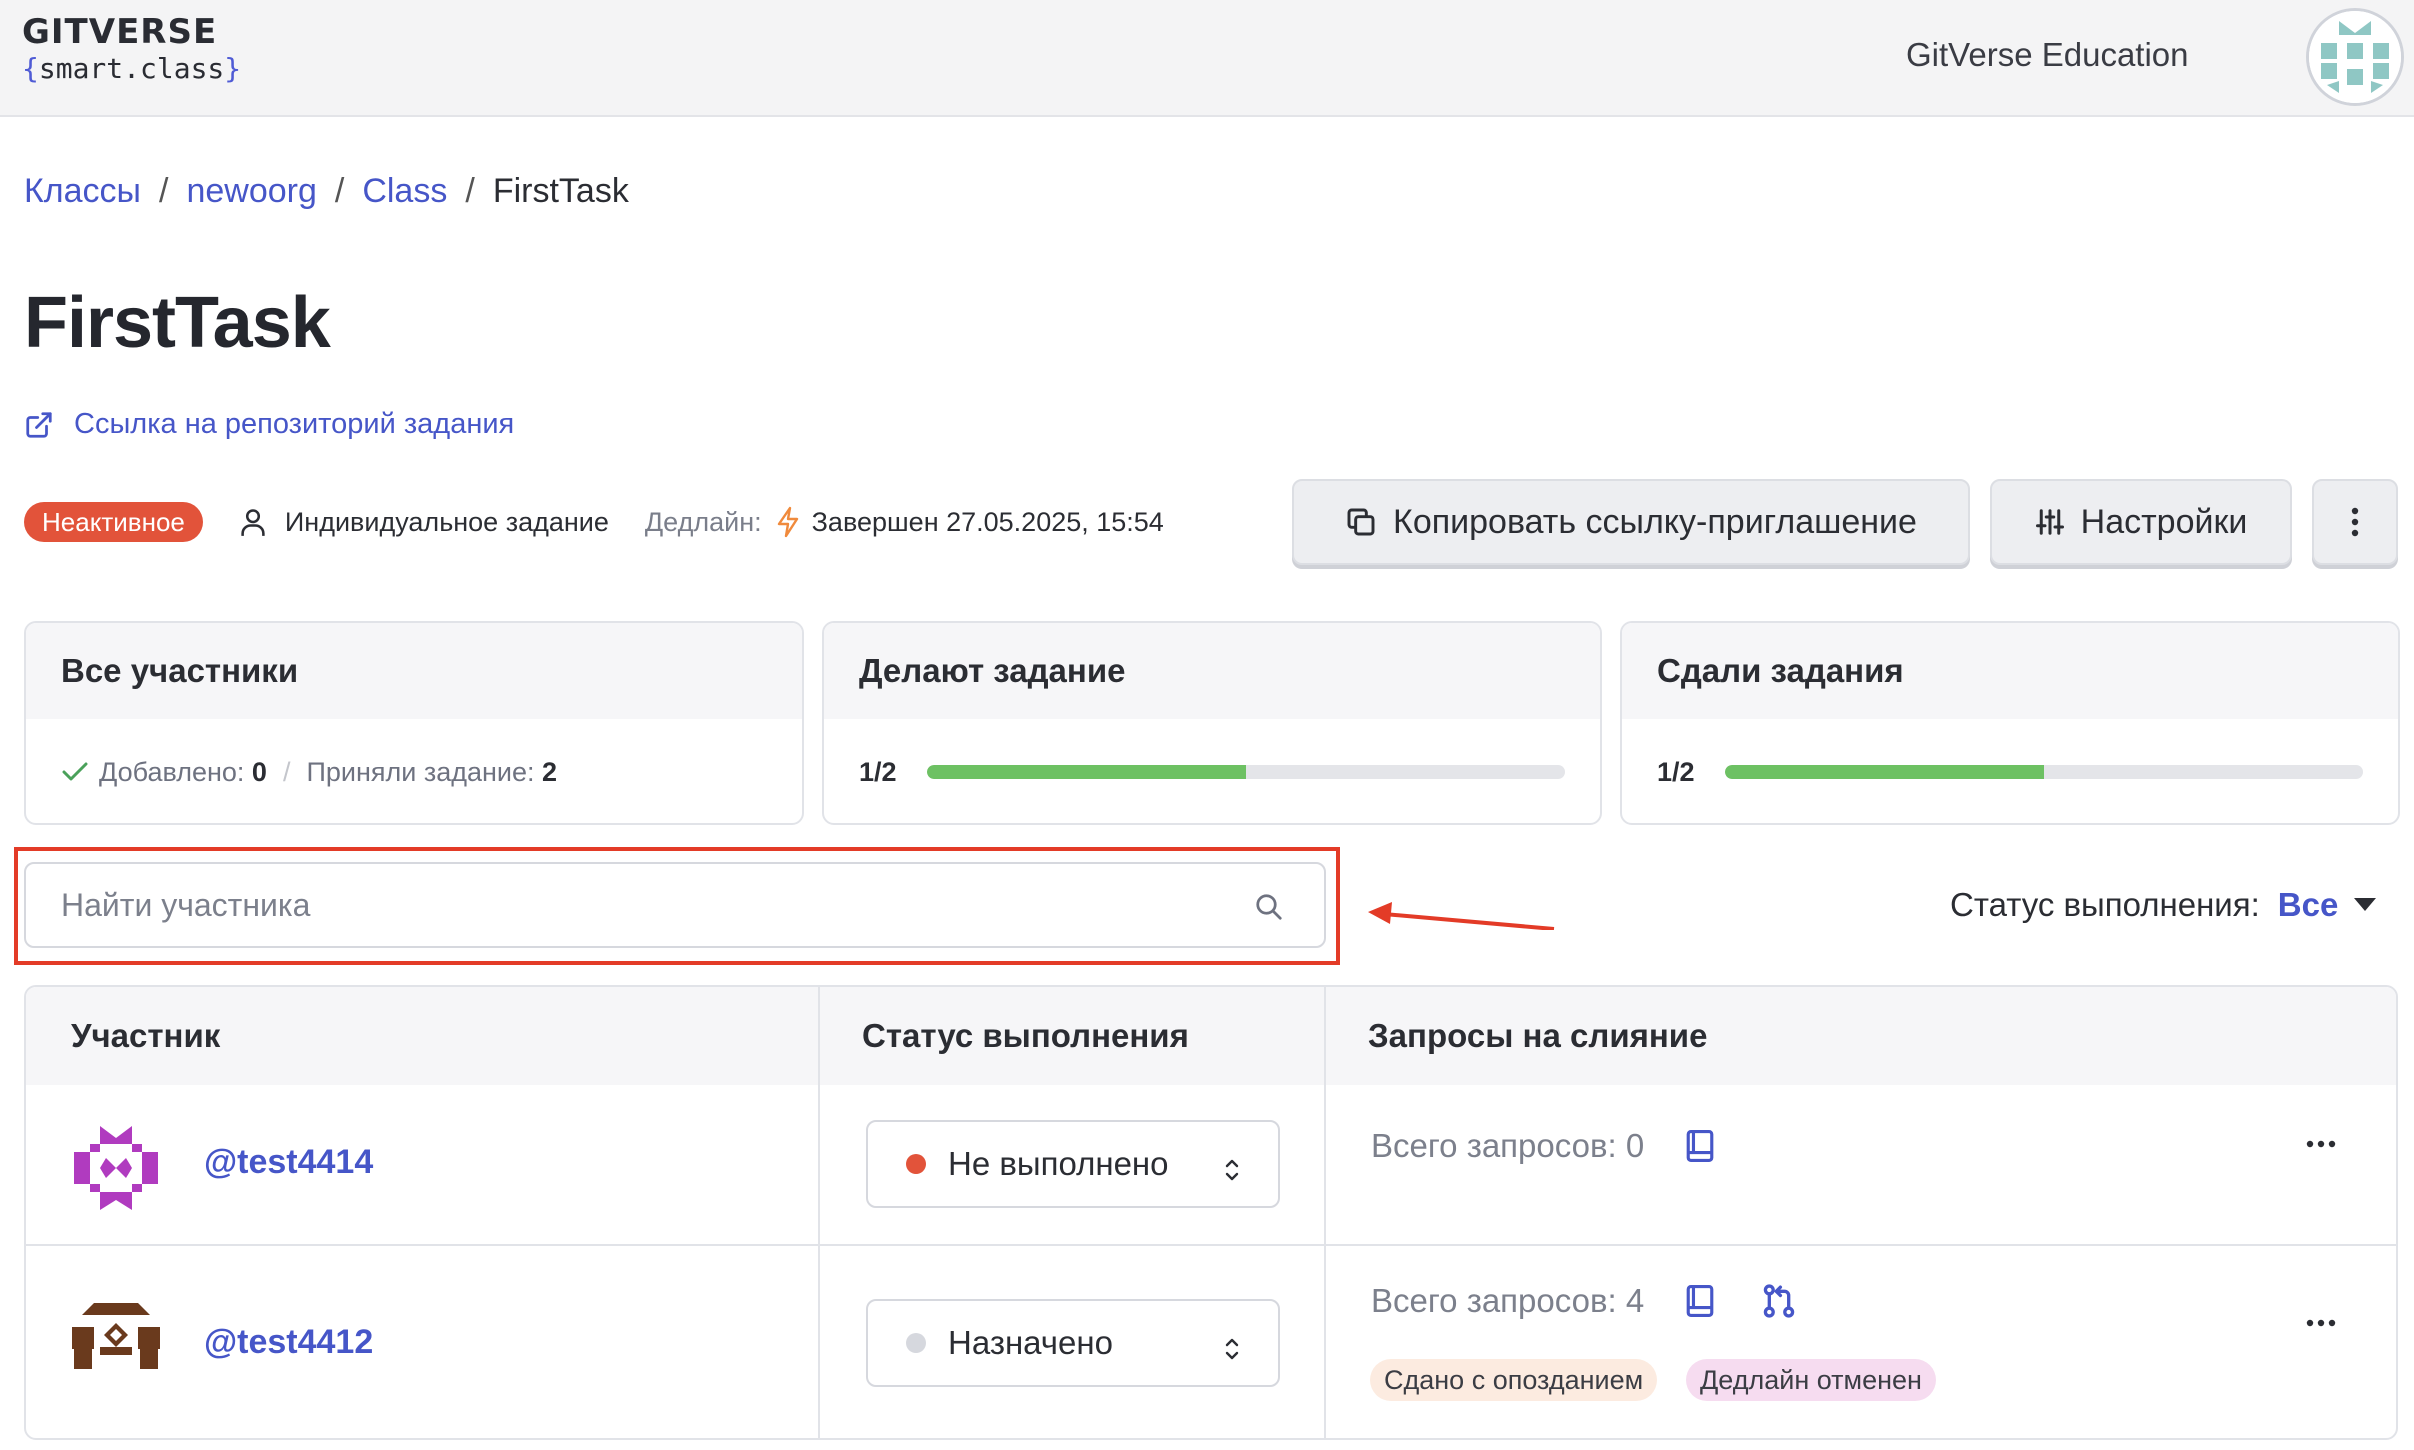 This screenshot has width=2414, height=1450. I want to click on merge-request-total: Всего запросов: 0, so click(1543, 1146).